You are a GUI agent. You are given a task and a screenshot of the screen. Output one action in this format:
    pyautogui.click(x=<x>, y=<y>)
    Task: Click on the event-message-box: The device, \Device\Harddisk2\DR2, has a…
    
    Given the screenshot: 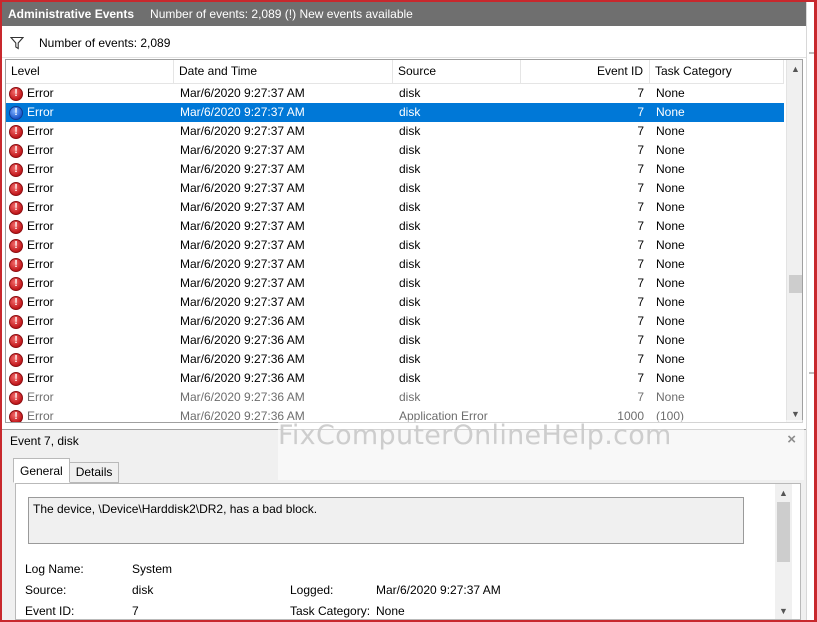 What is the action you would take?
    pyautogui.click(x=386, y=520)
    